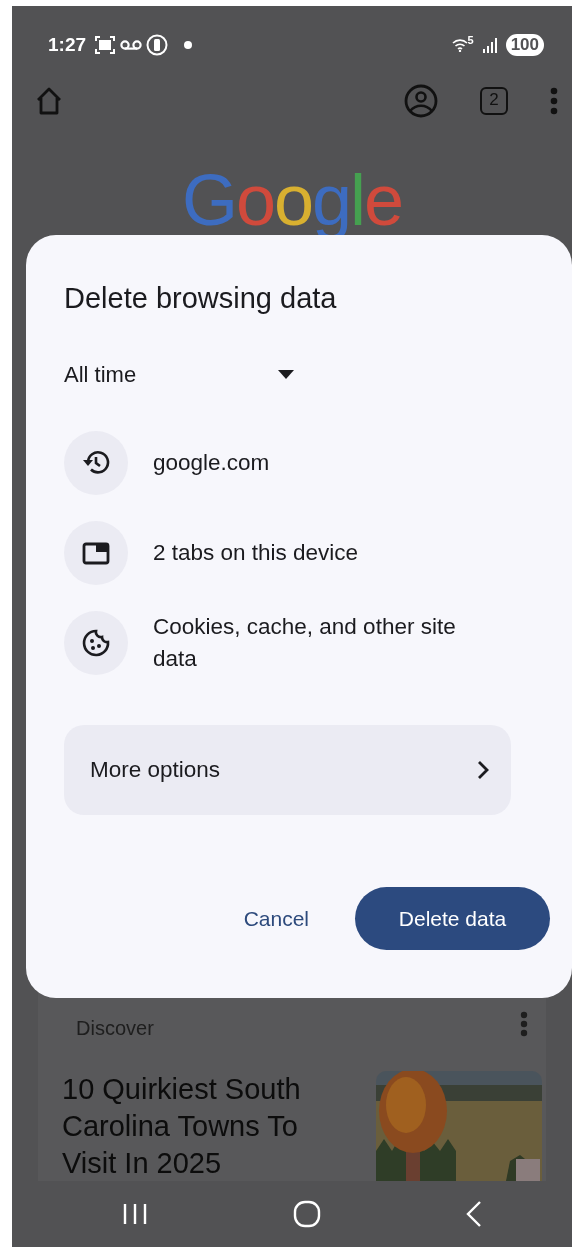 The width and height of the screenshot is (580, 1247). What do you see at coordinates (470, 40) in the screenshot?
I see `wifi-band-label: 5` at bounding box center [470, 40].